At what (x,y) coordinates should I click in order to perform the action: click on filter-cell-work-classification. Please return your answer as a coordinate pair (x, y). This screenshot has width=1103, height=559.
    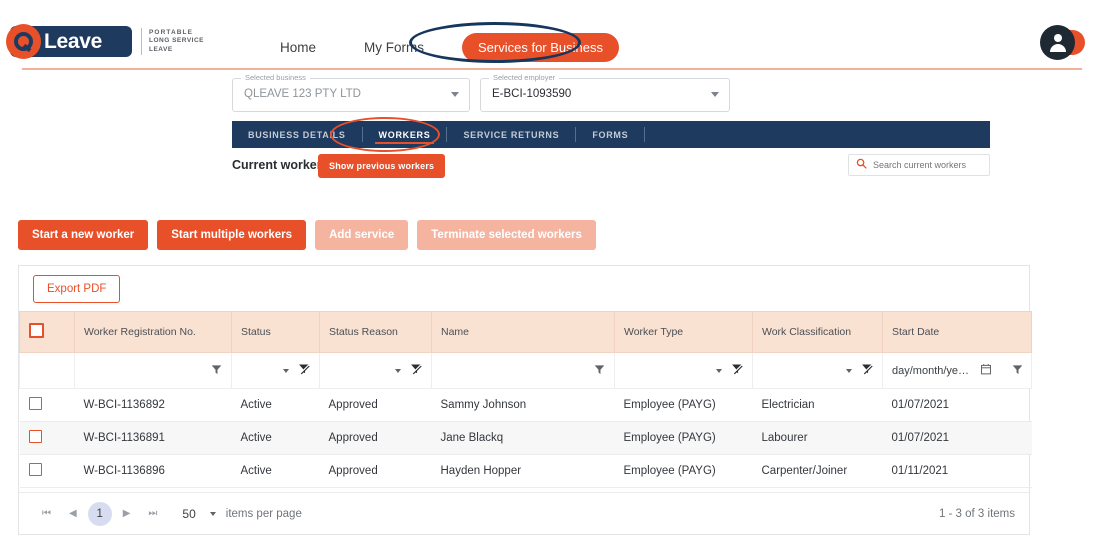
    Looking at the image, I should click on (817, 370).